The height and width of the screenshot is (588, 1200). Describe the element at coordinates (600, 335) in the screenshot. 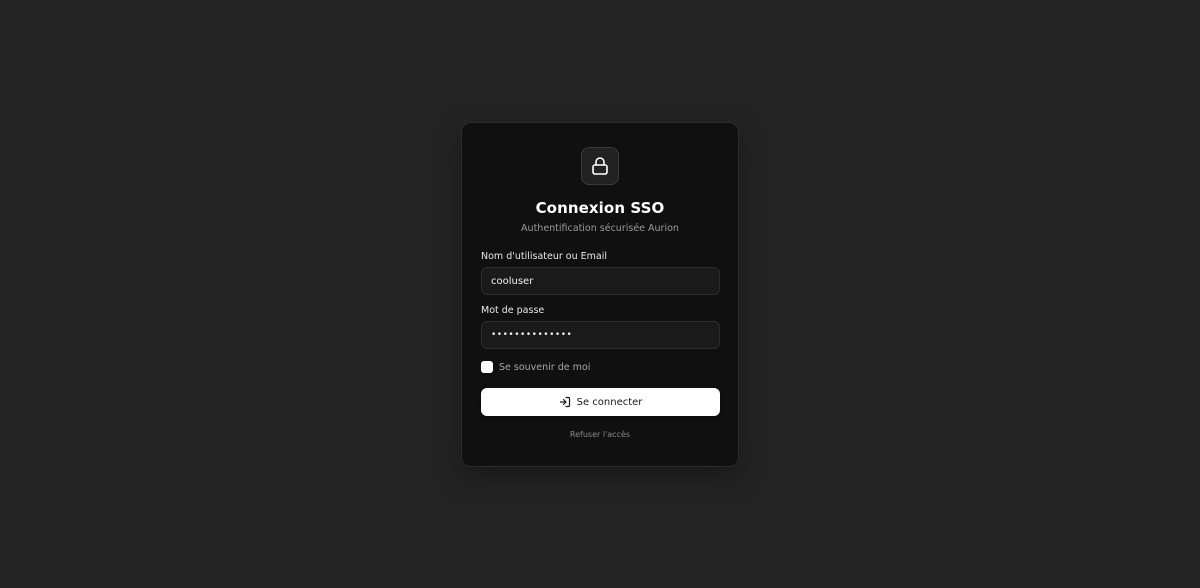

I see `password-field: ••••••••••••••` at that location.